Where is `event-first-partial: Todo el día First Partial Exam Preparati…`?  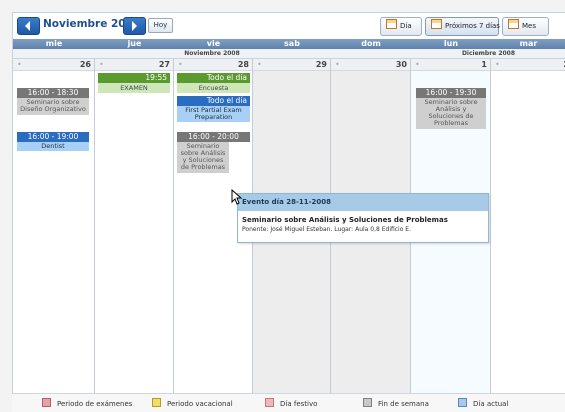 event-first-partial: Todo el día First Partial Exam Preparati… is located at coordinates (213, 109).